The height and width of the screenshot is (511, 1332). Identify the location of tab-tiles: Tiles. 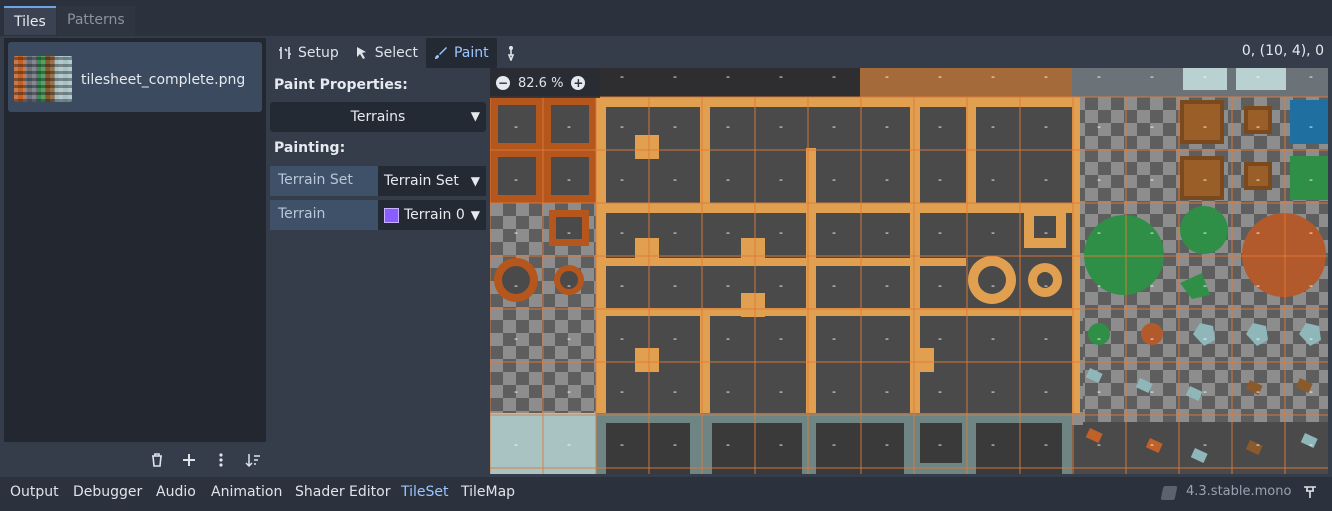
(30, 20).